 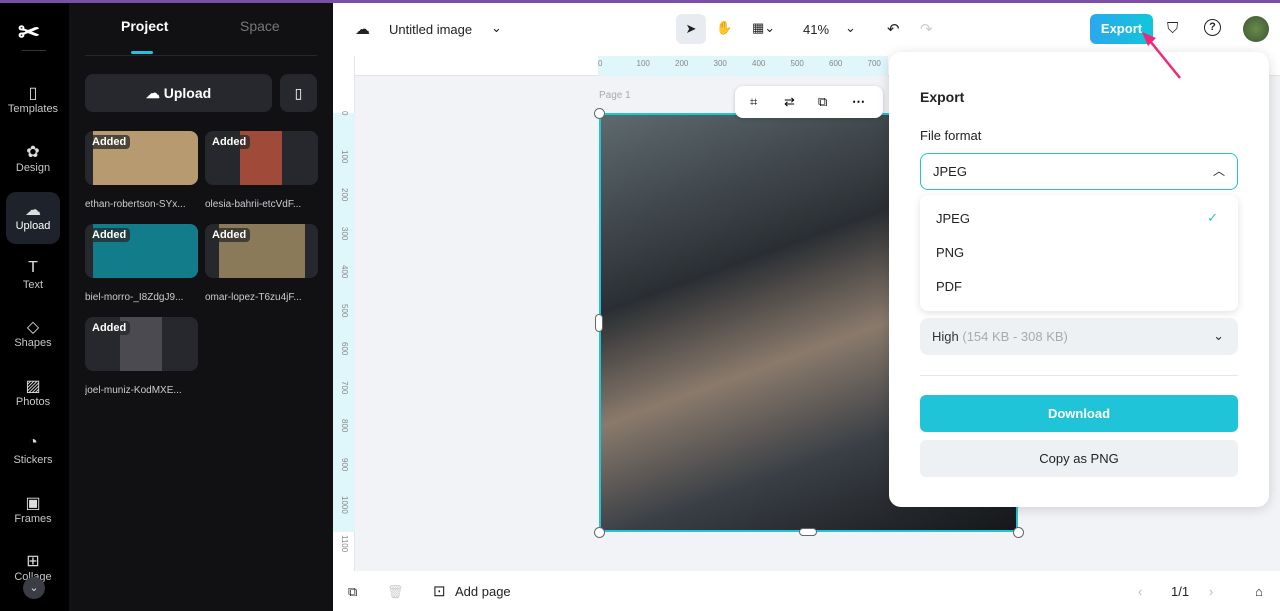 What do you see at coordinates (483, 591) in the screenshot?
I see `add-page-button: Add page` at bounding box center [483, 591].